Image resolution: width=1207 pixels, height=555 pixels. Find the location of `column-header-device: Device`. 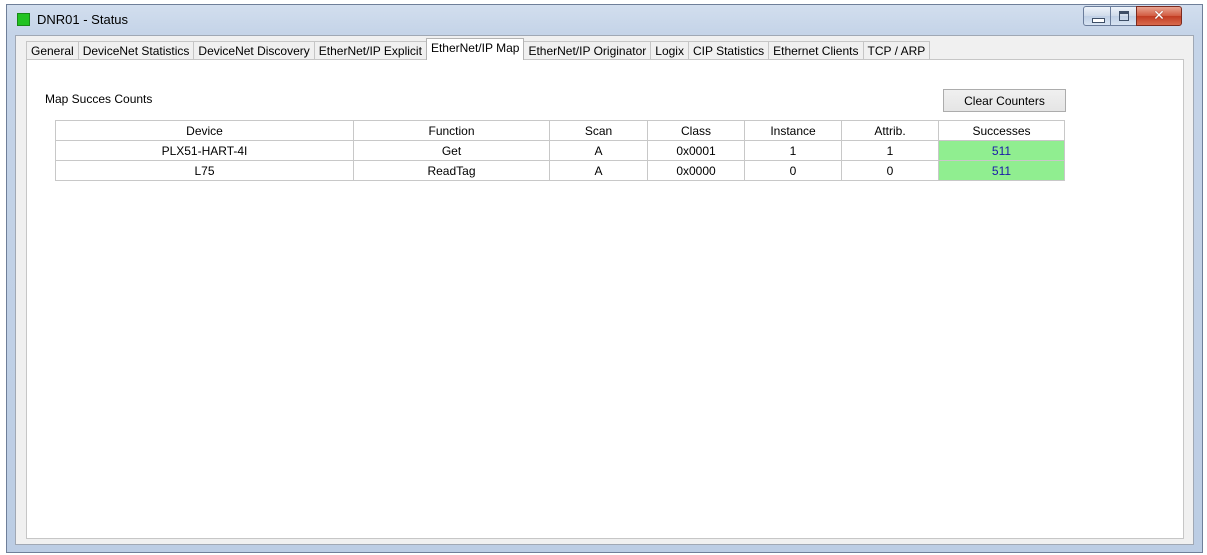

column-header-device: Device is located at coordinates (204, 130).